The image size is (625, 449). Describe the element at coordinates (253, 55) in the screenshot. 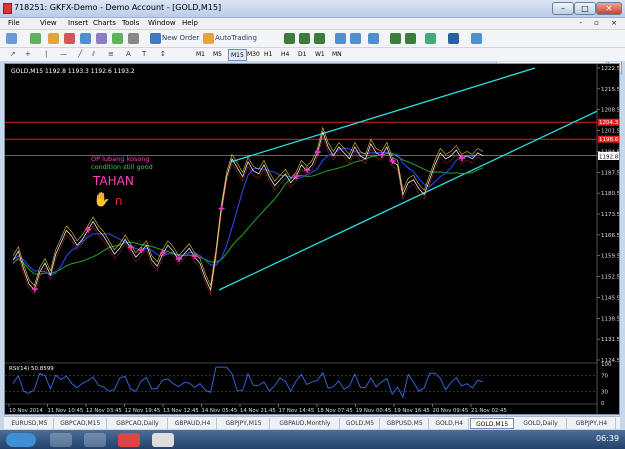

I see `timeframe-m30: M30` at that location.